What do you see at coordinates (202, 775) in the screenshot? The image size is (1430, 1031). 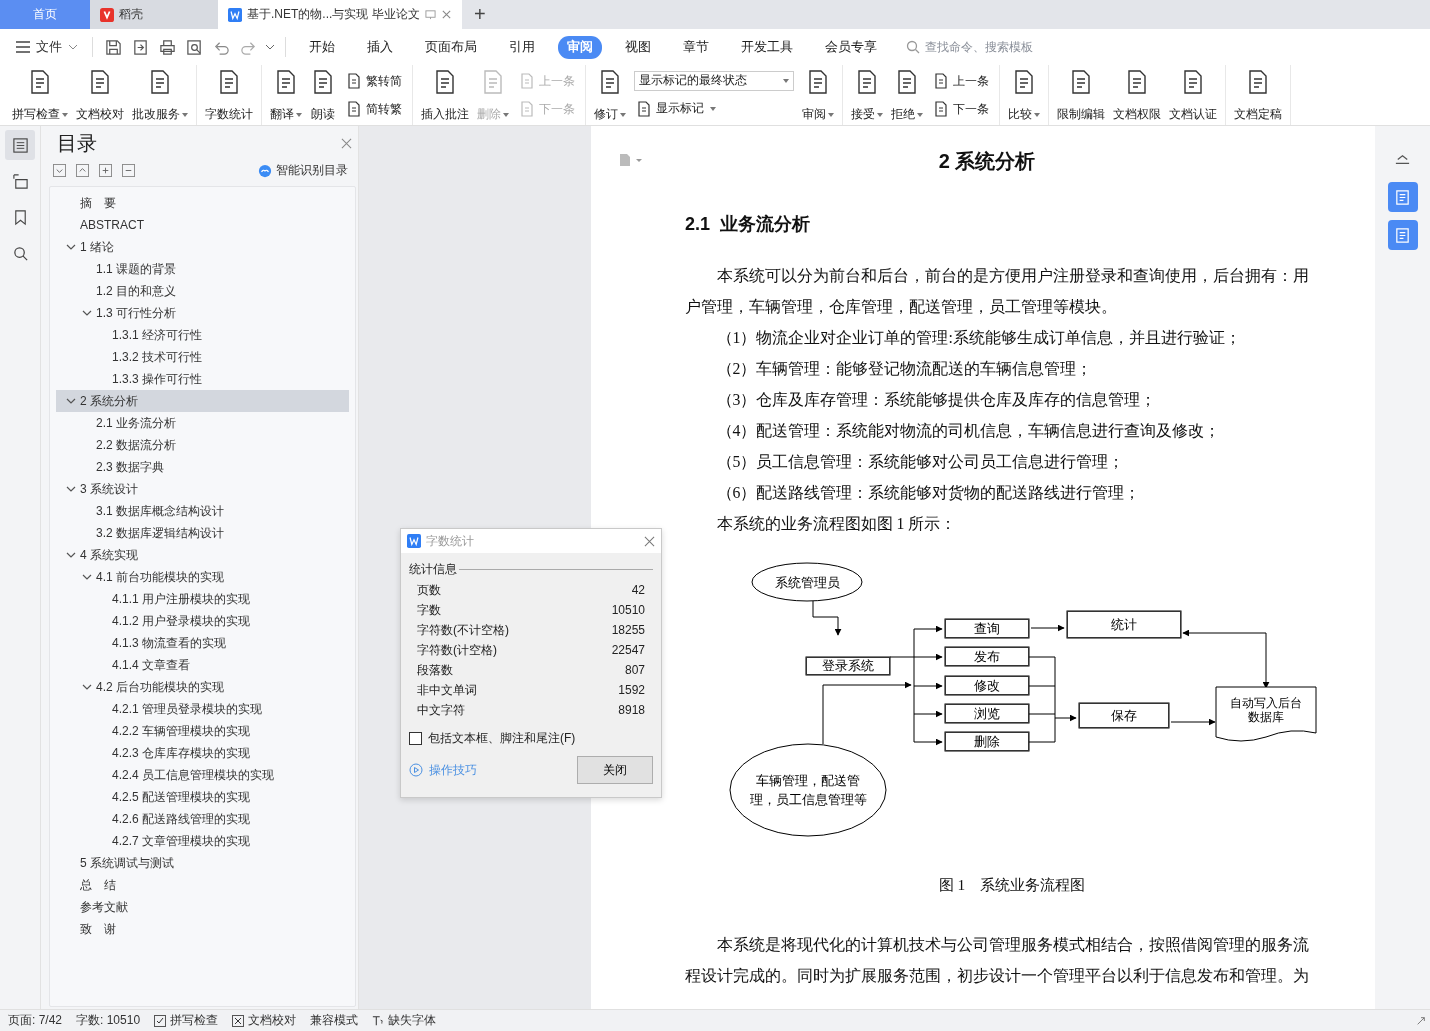 I see `toc-item: 4.2.4 员工信息管理模块的实现` at bounding box center [202, 775].